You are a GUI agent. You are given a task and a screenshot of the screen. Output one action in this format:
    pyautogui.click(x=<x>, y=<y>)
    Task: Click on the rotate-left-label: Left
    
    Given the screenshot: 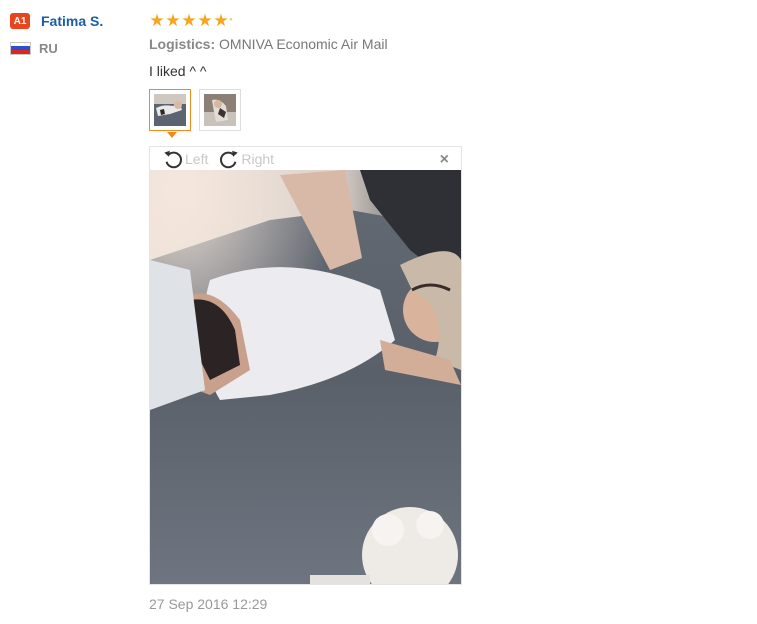 What is the action you would take?
    pyautogui.click(x=197, y=158)
    